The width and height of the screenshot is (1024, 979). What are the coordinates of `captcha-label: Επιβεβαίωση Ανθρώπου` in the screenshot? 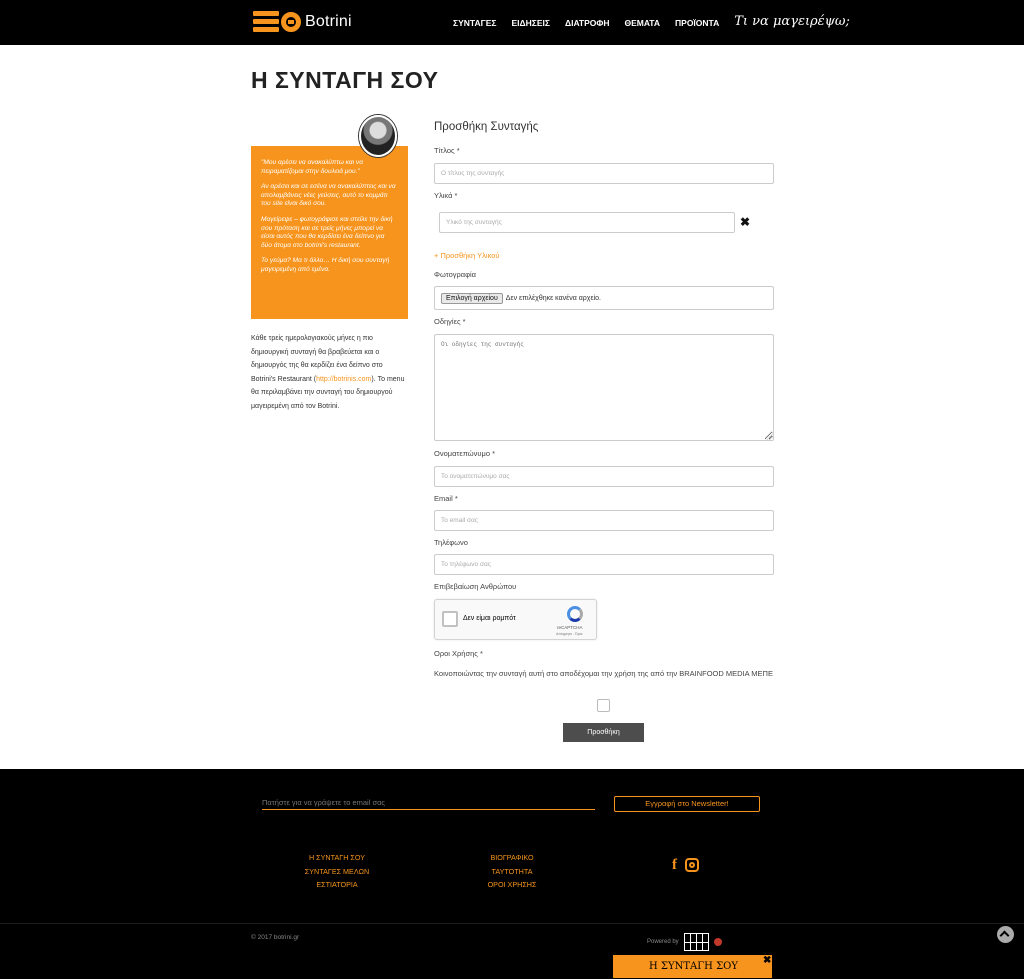 It's located at (475, 586).